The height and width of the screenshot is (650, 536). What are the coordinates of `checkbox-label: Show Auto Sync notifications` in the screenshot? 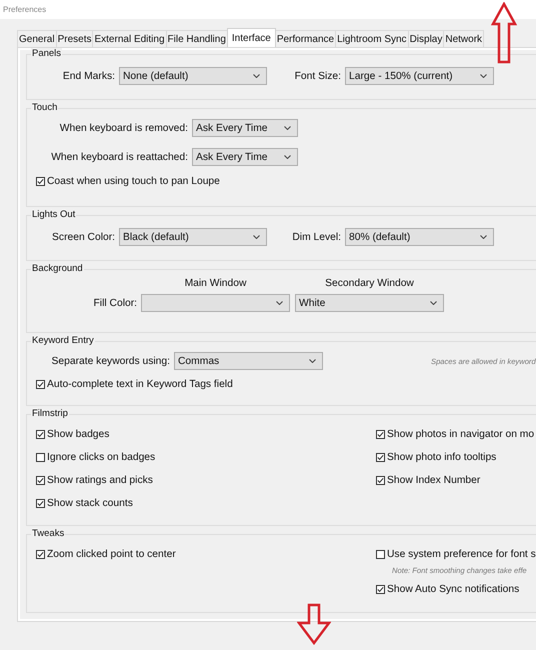 It's located at (453, 590).